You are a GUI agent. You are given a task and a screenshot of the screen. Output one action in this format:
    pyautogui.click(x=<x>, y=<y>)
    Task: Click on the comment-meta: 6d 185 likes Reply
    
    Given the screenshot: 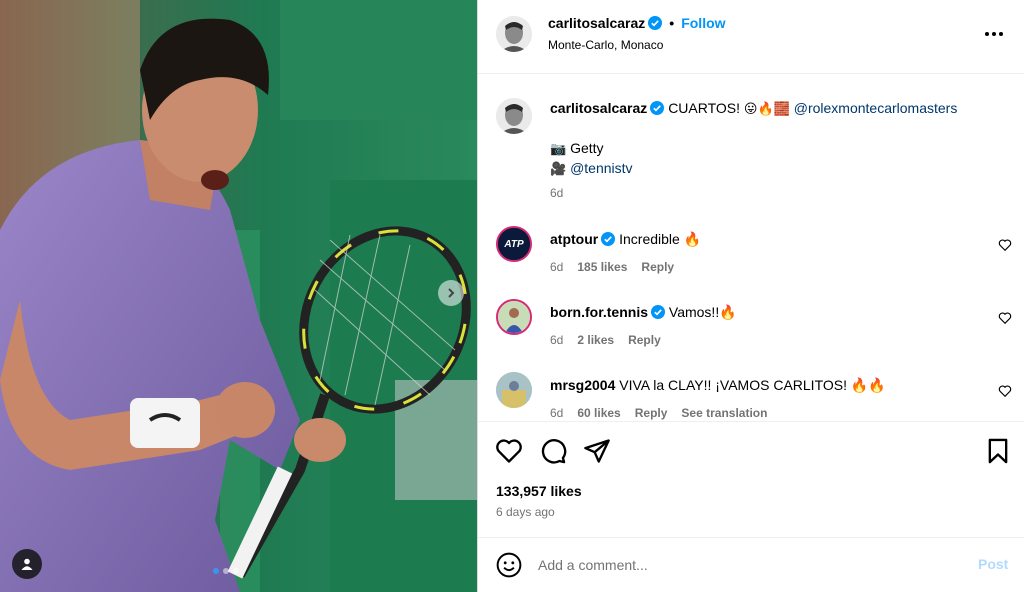 What is the action you would take?
    pyautogui.click(x=612, y=267)
    